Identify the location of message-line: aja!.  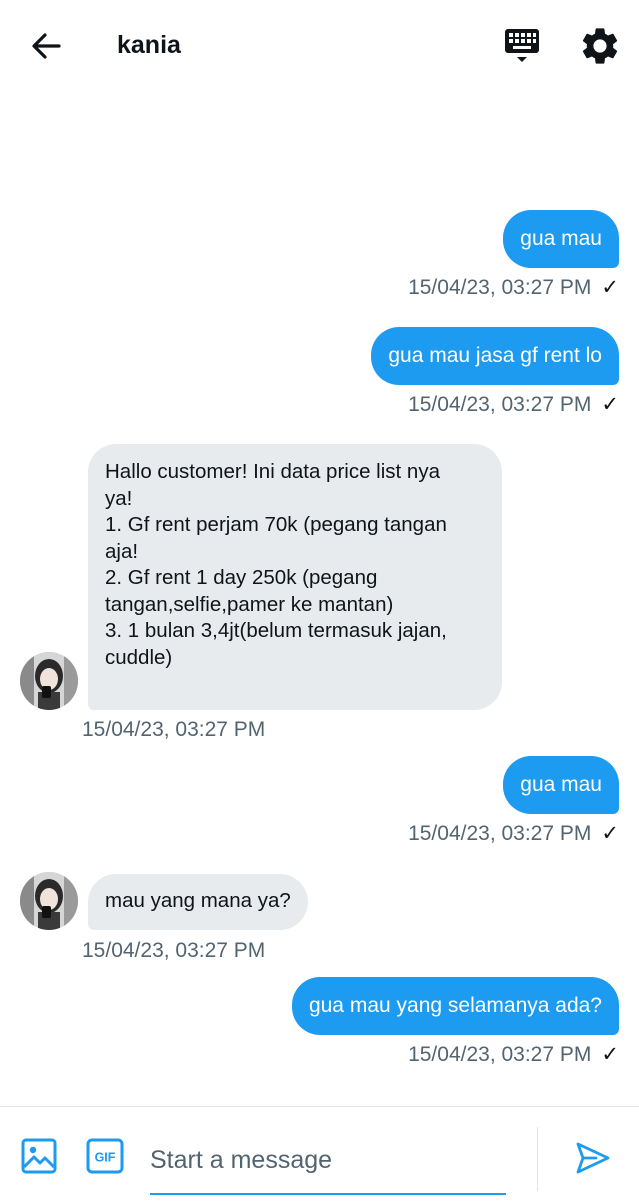
(122, 551).